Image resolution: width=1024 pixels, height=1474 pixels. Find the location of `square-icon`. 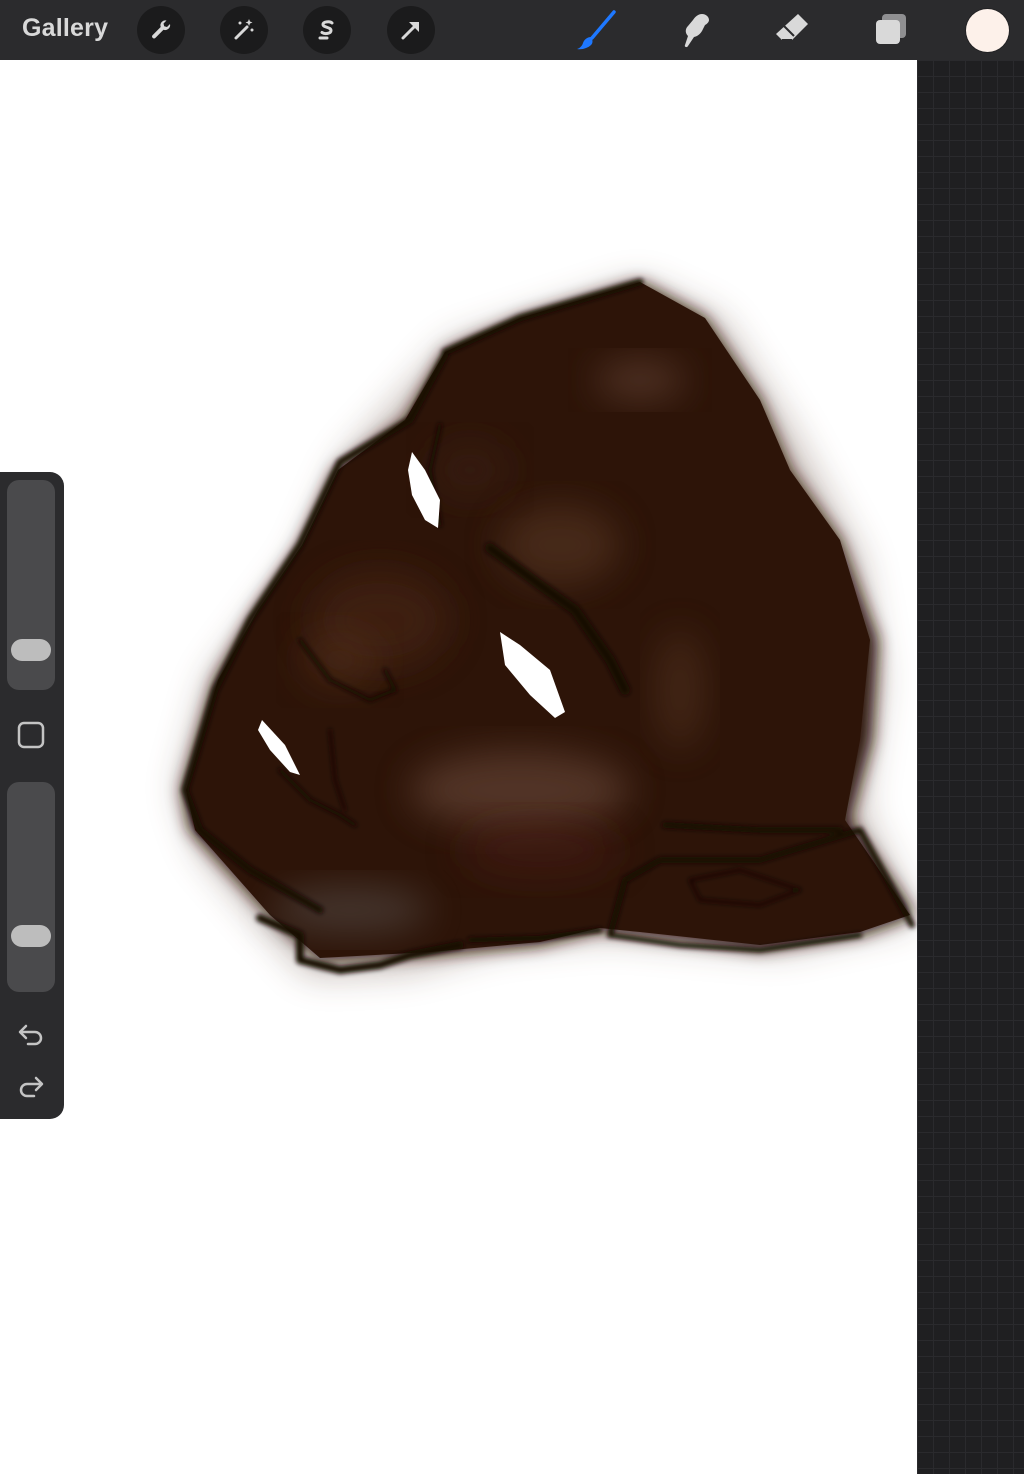

square-icon is located at coordinates (31, 735).